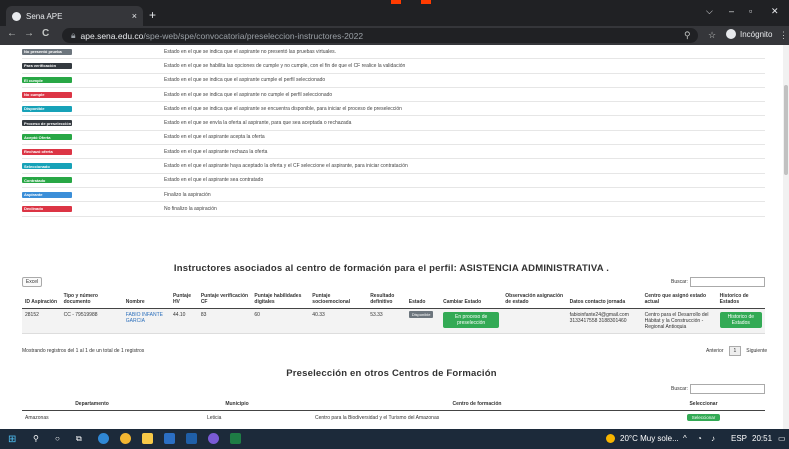 The image size is (789, 449). Describe the element at coordinates (103, 438) in the screenshot. I see `edge-icon` at that location.